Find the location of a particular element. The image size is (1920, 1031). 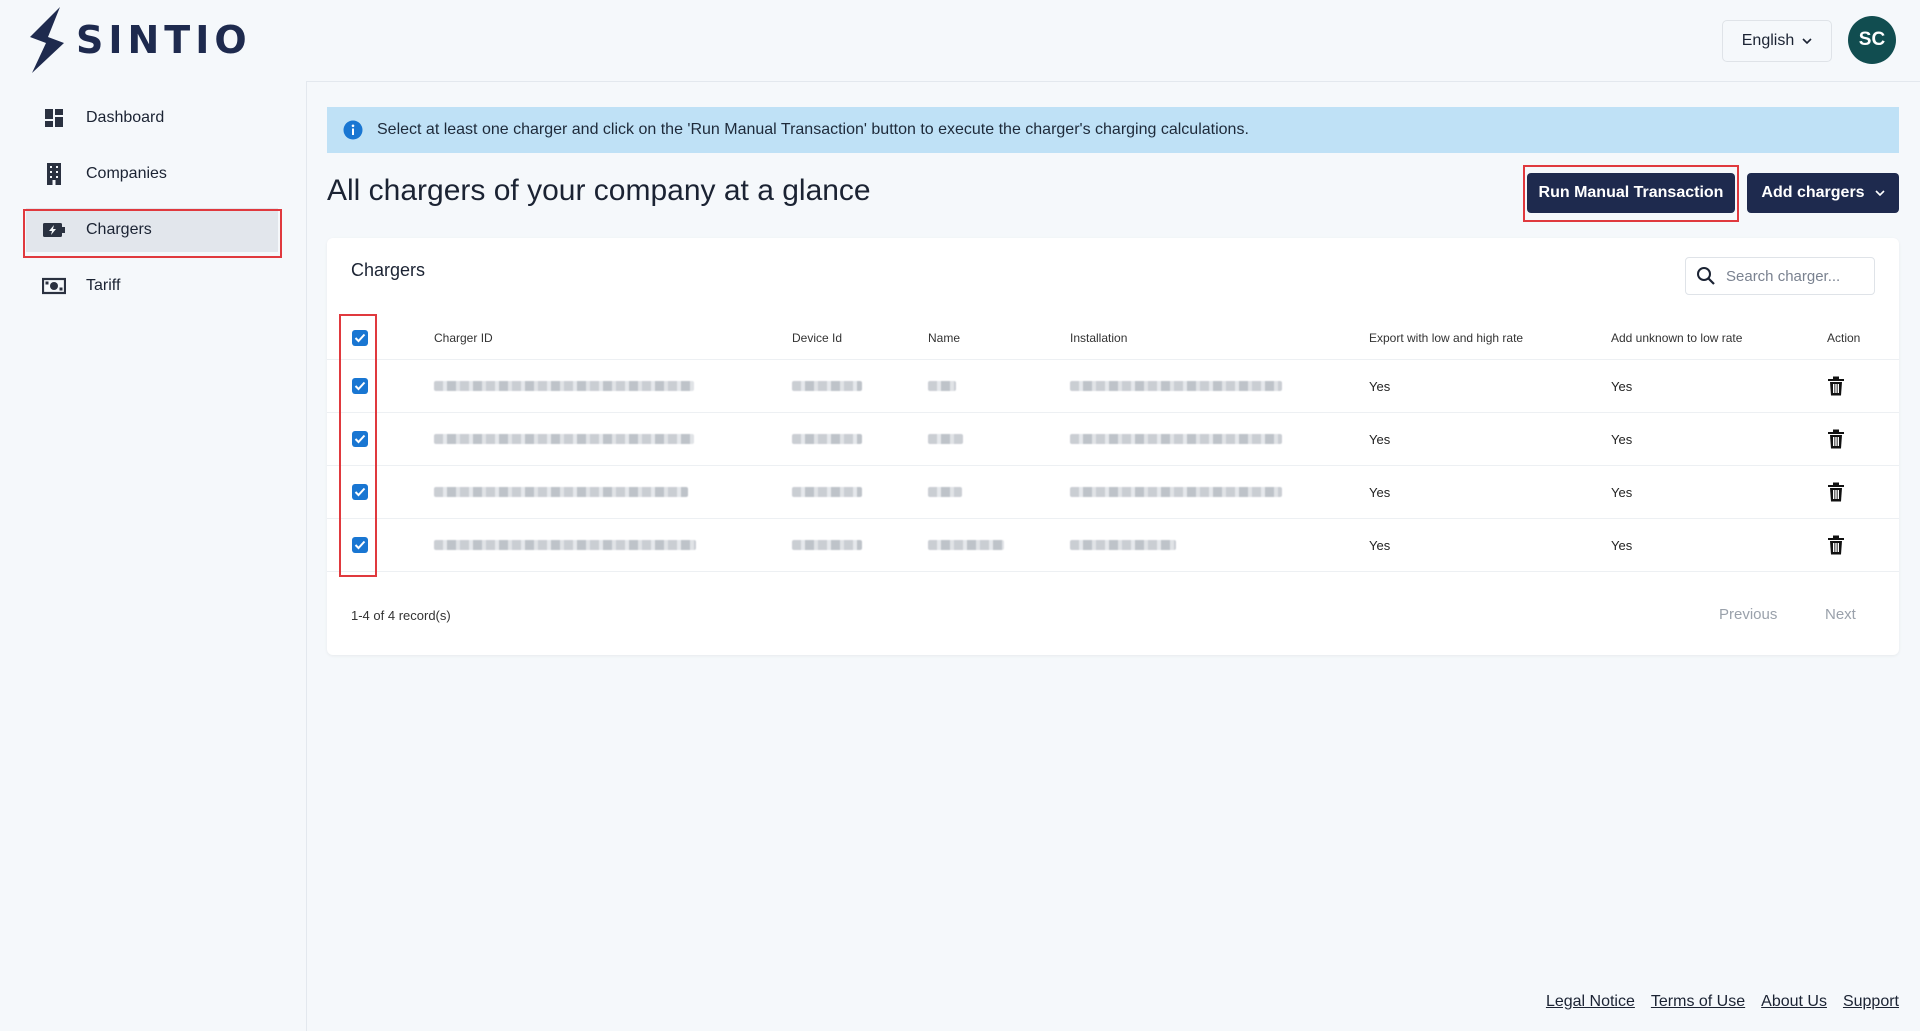

search-input is located at coordinates (1796, 276).